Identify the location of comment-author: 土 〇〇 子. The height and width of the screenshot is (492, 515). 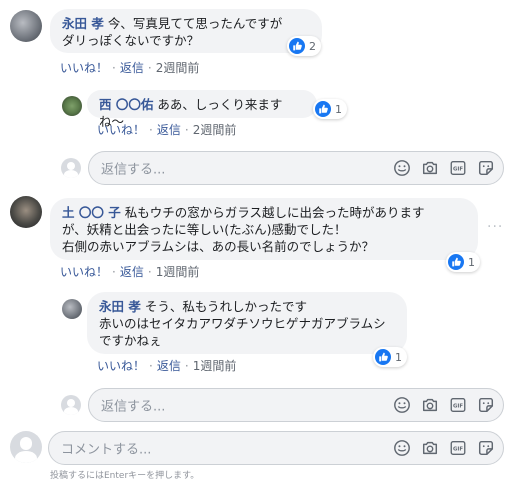
(91, 212).